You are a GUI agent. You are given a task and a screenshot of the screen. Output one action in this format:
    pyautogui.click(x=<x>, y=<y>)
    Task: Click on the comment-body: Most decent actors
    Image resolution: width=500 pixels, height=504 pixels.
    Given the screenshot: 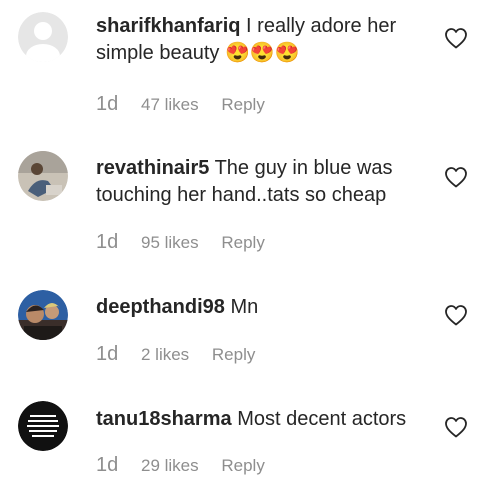 What is the action you would take?
    pyautogui.click(x=322, y=419)
    